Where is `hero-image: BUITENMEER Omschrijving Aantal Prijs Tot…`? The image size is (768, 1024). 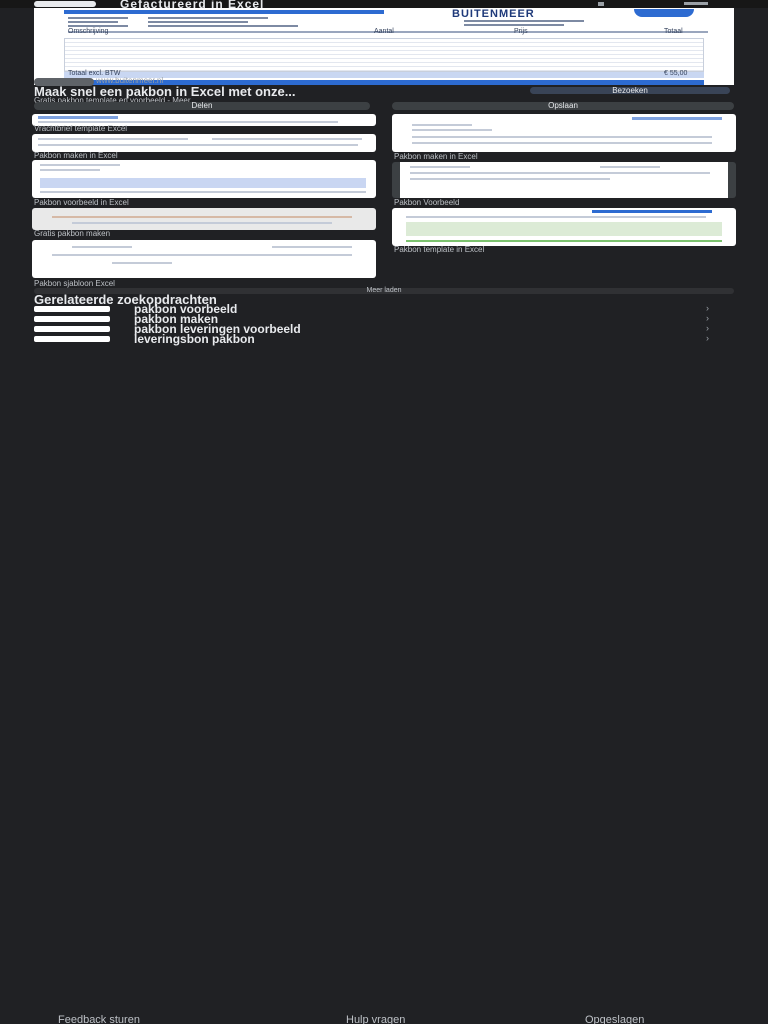 hero-image: BUITENMEER Omschrijving Aantal Prijs Tot… is located at coordinates (384, 46).